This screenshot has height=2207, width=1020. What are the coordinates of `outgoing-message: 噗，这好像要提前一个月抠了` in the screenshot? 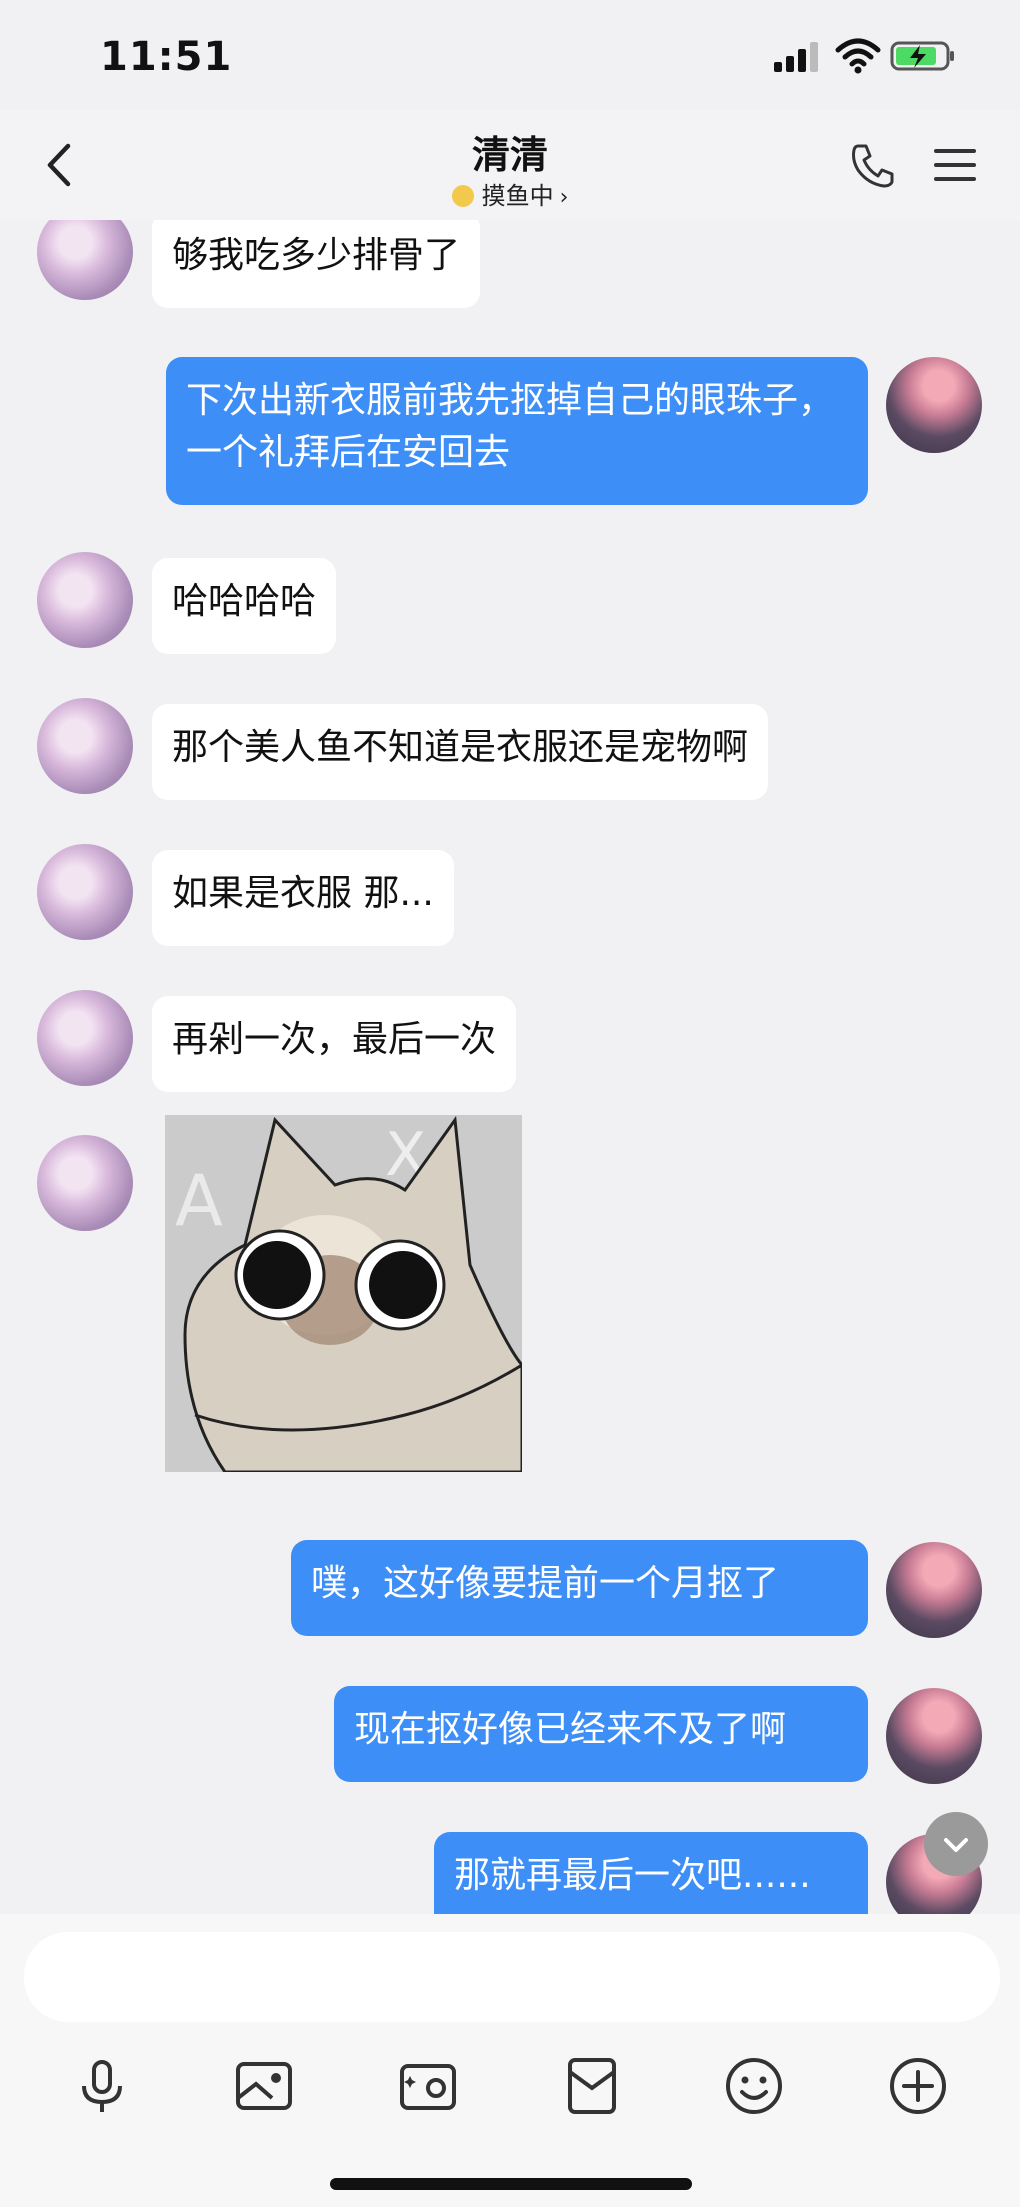 It's located at (579, 1588).